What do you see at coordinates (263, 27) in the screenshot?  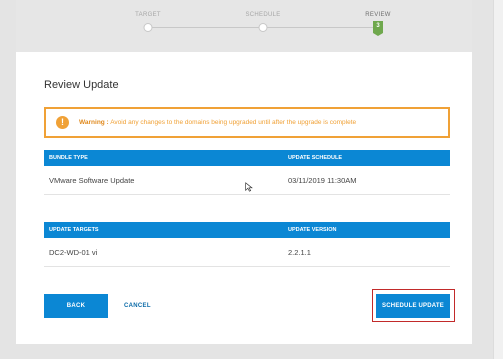 I see `step-schedule-dot` at bounding box center [263, 27].